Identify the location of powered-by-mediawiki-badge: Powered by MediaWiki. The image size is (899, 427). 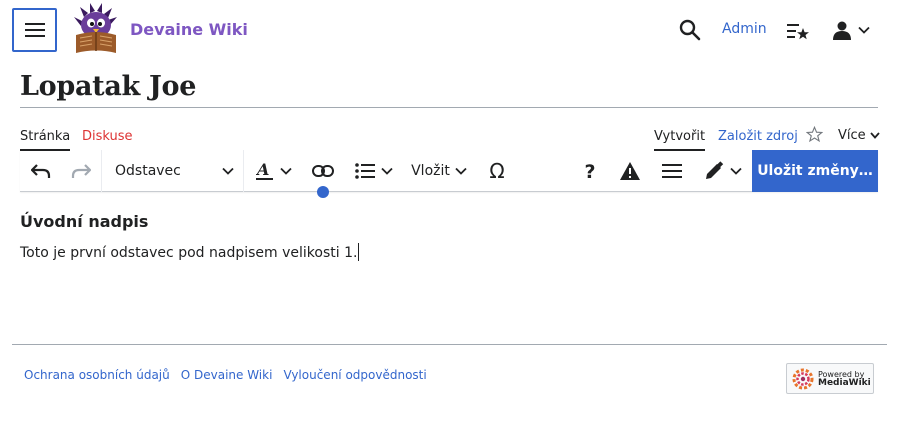
(830, 378).